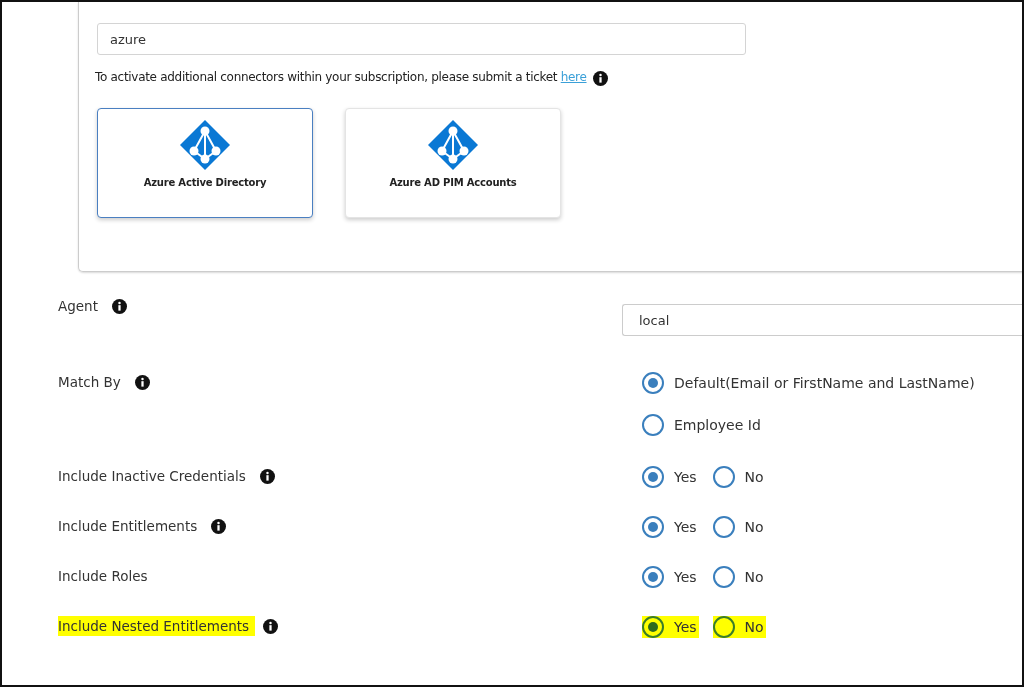 The image size is (1024, 687). I want to click on field-label: Include Inactive Credentials, so click(152, 476).